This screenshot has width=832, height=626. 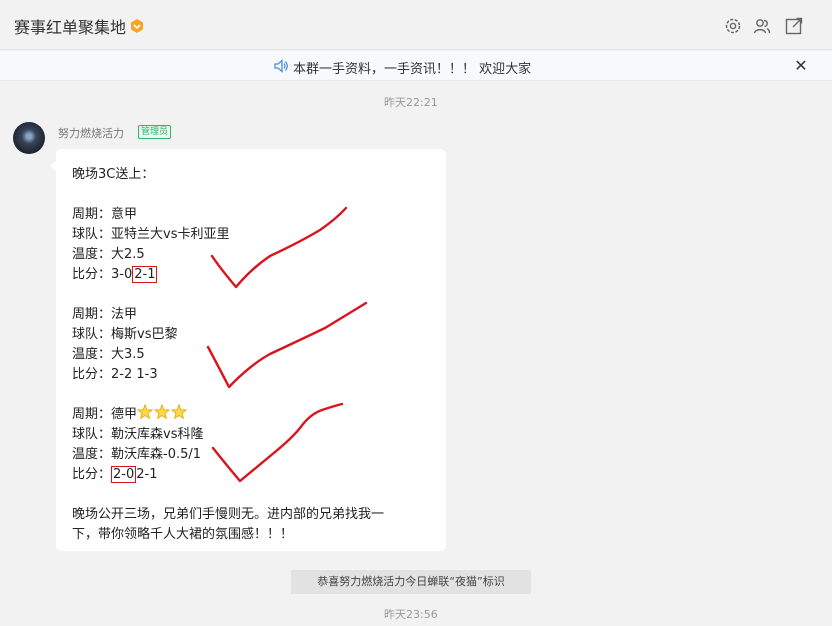 What do you see at coordinates (102, 274) in the screenshot?
I see `match1-score-prefix: 比分：3-0` at bounding box center [102, 274].